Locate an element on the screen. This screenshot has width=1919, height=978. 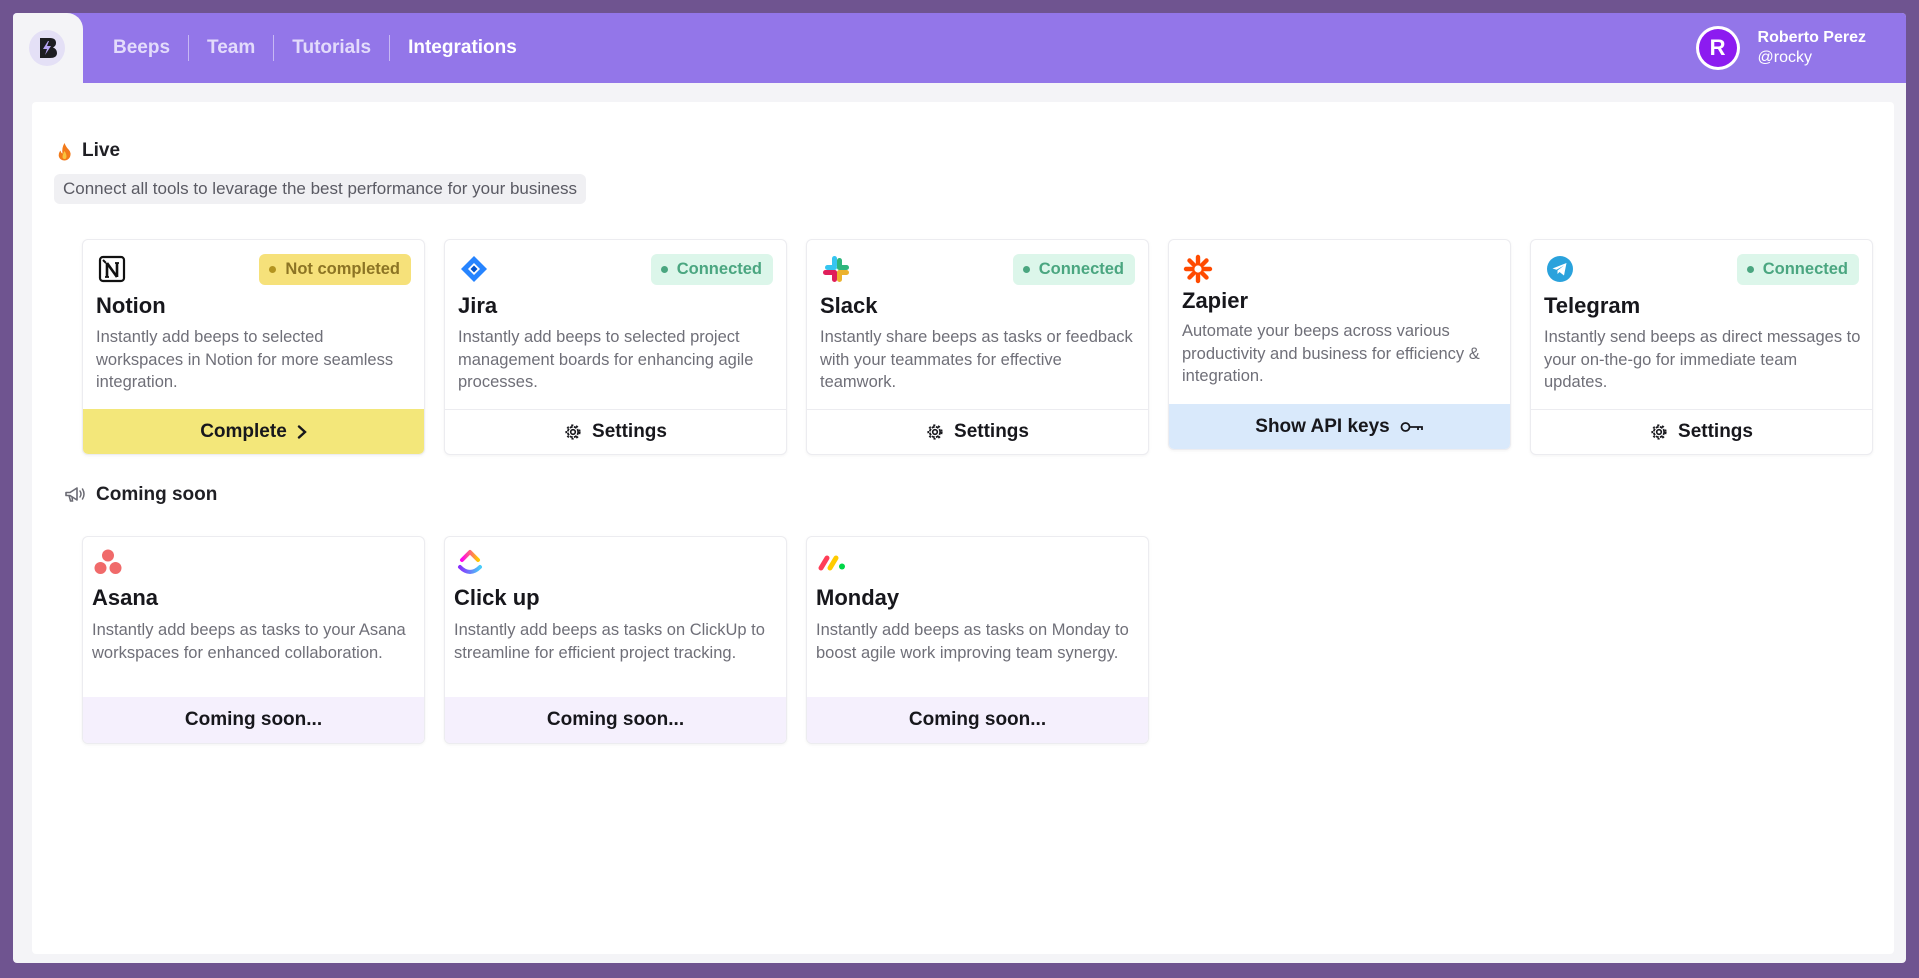
zapier-icon is located at coordinates (1198, 269).